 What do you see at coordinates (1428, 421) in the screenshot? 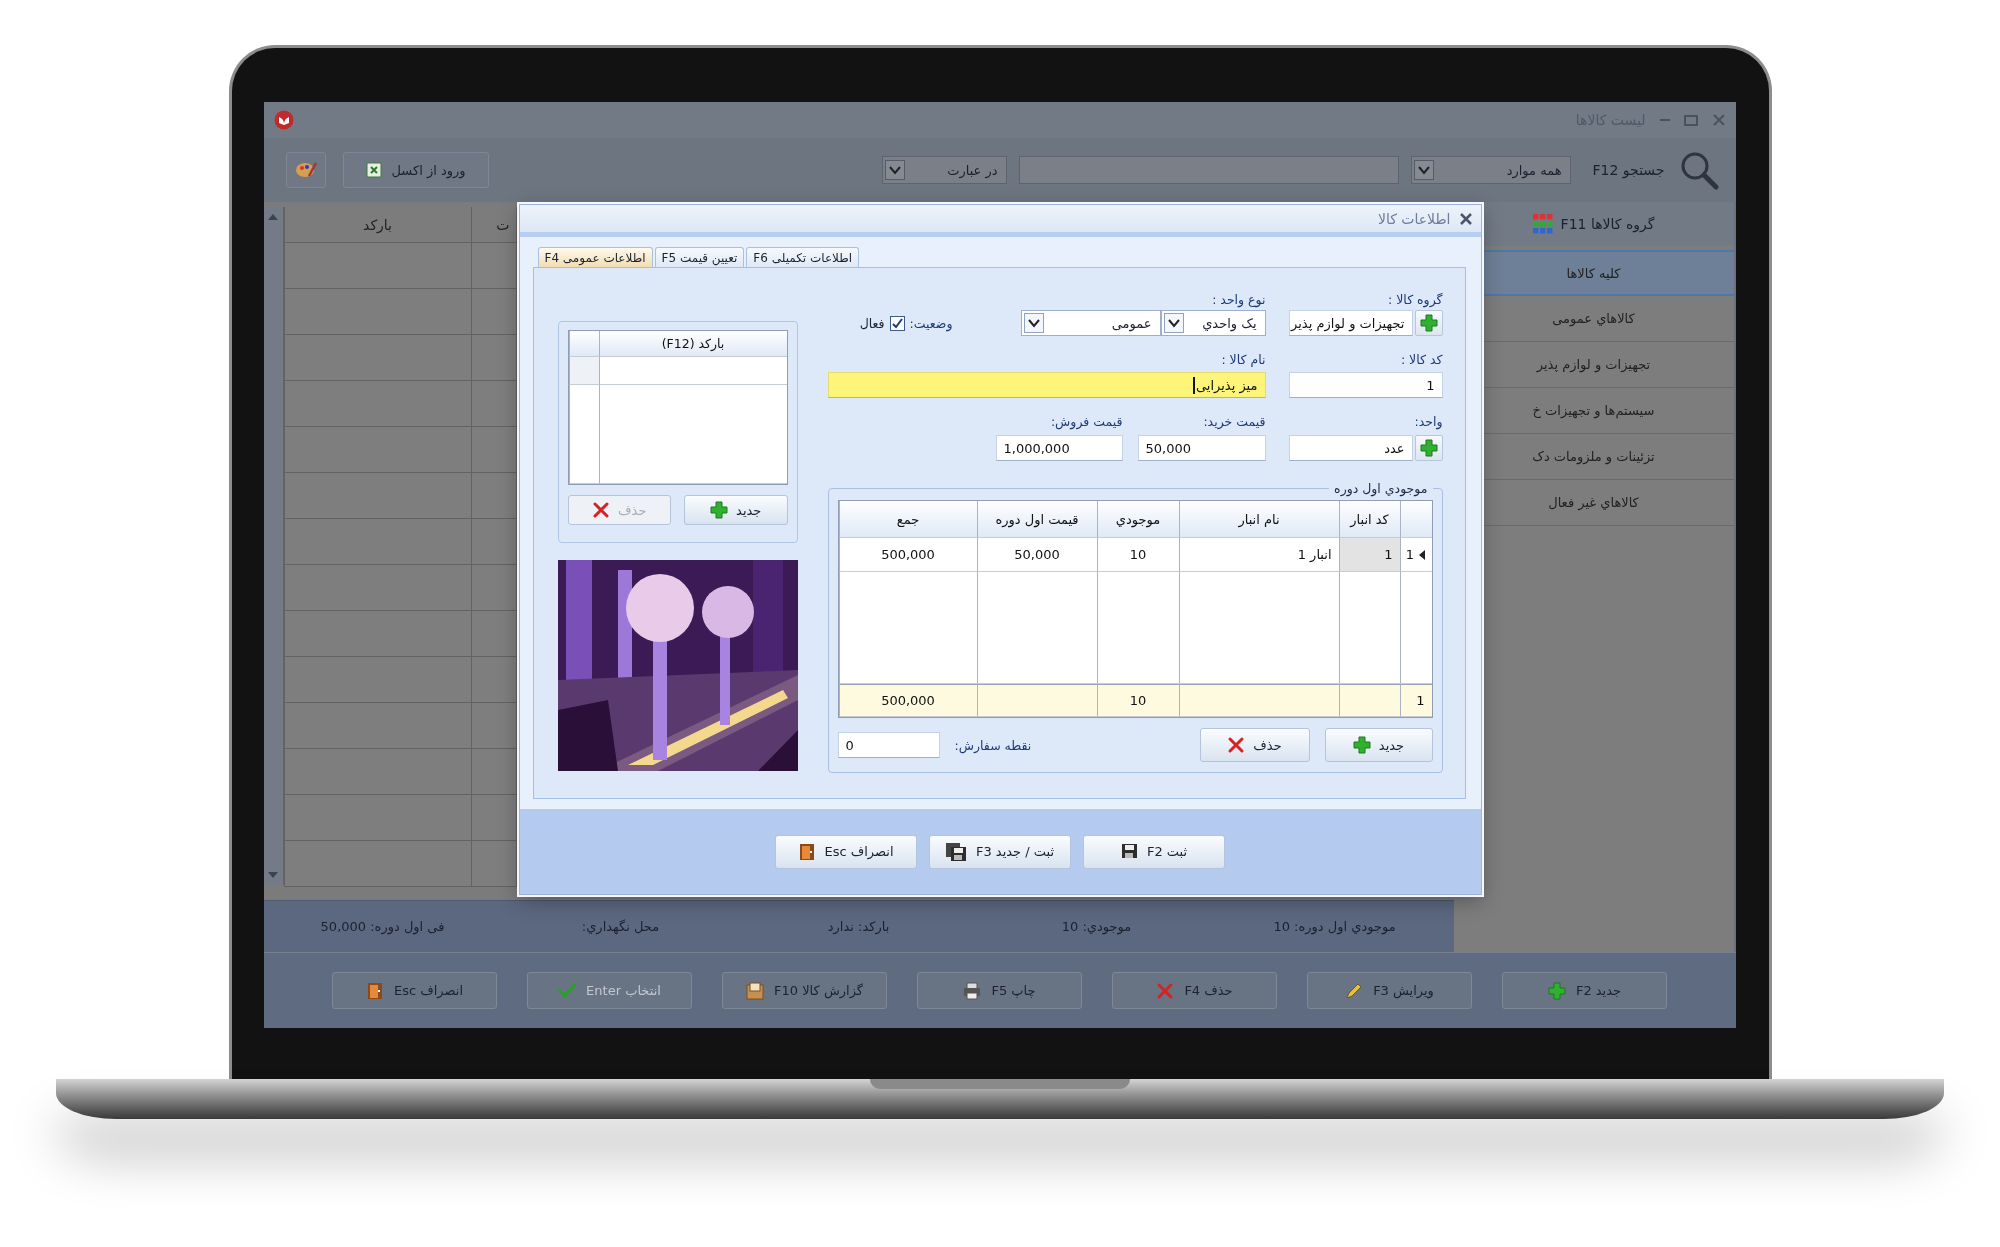
I see `field-label: واحد:` at bounding box center [1428, 421].